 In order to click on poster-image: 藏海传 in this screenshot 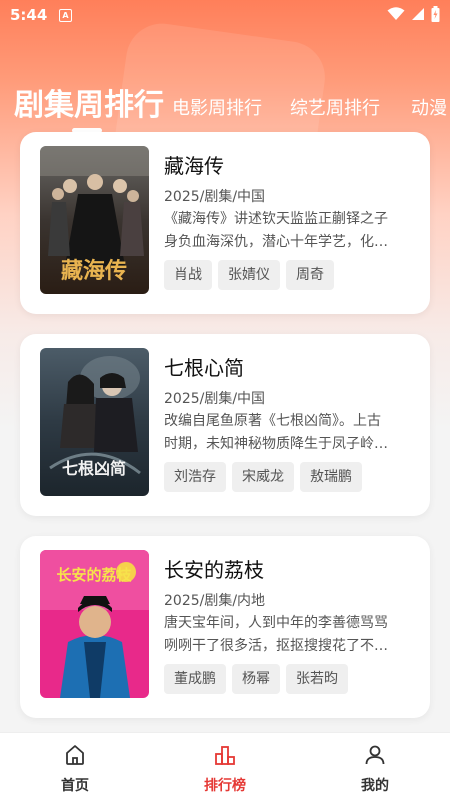, I will do `click(94, 220)`.